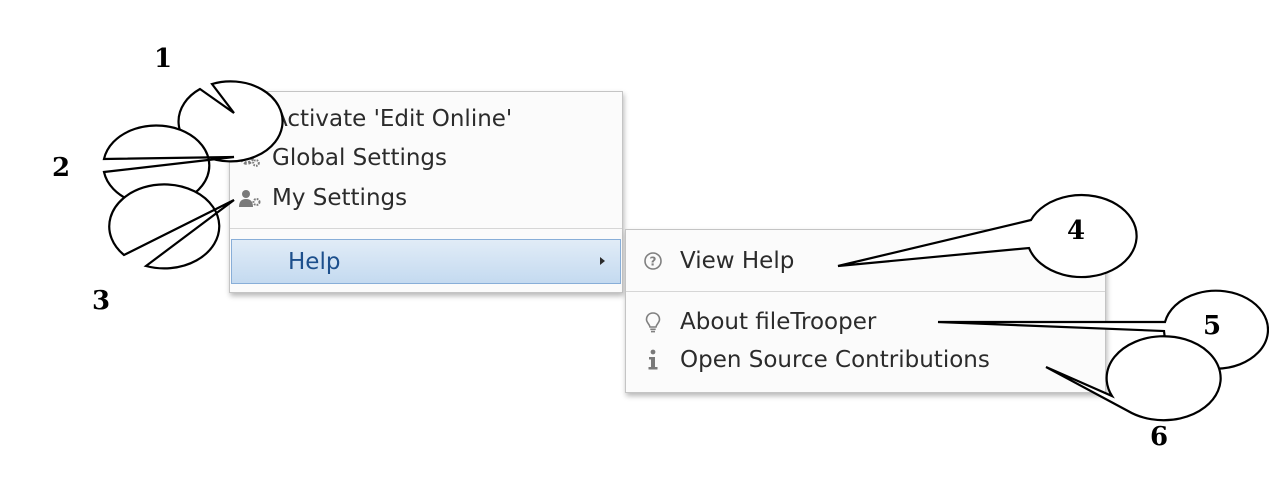 This screenshot has height=483, width=1269. What do you see at coordinates (314, 261) in the screenshot?
I see `menu-item-label: Help` at bounding box center [314, 261].